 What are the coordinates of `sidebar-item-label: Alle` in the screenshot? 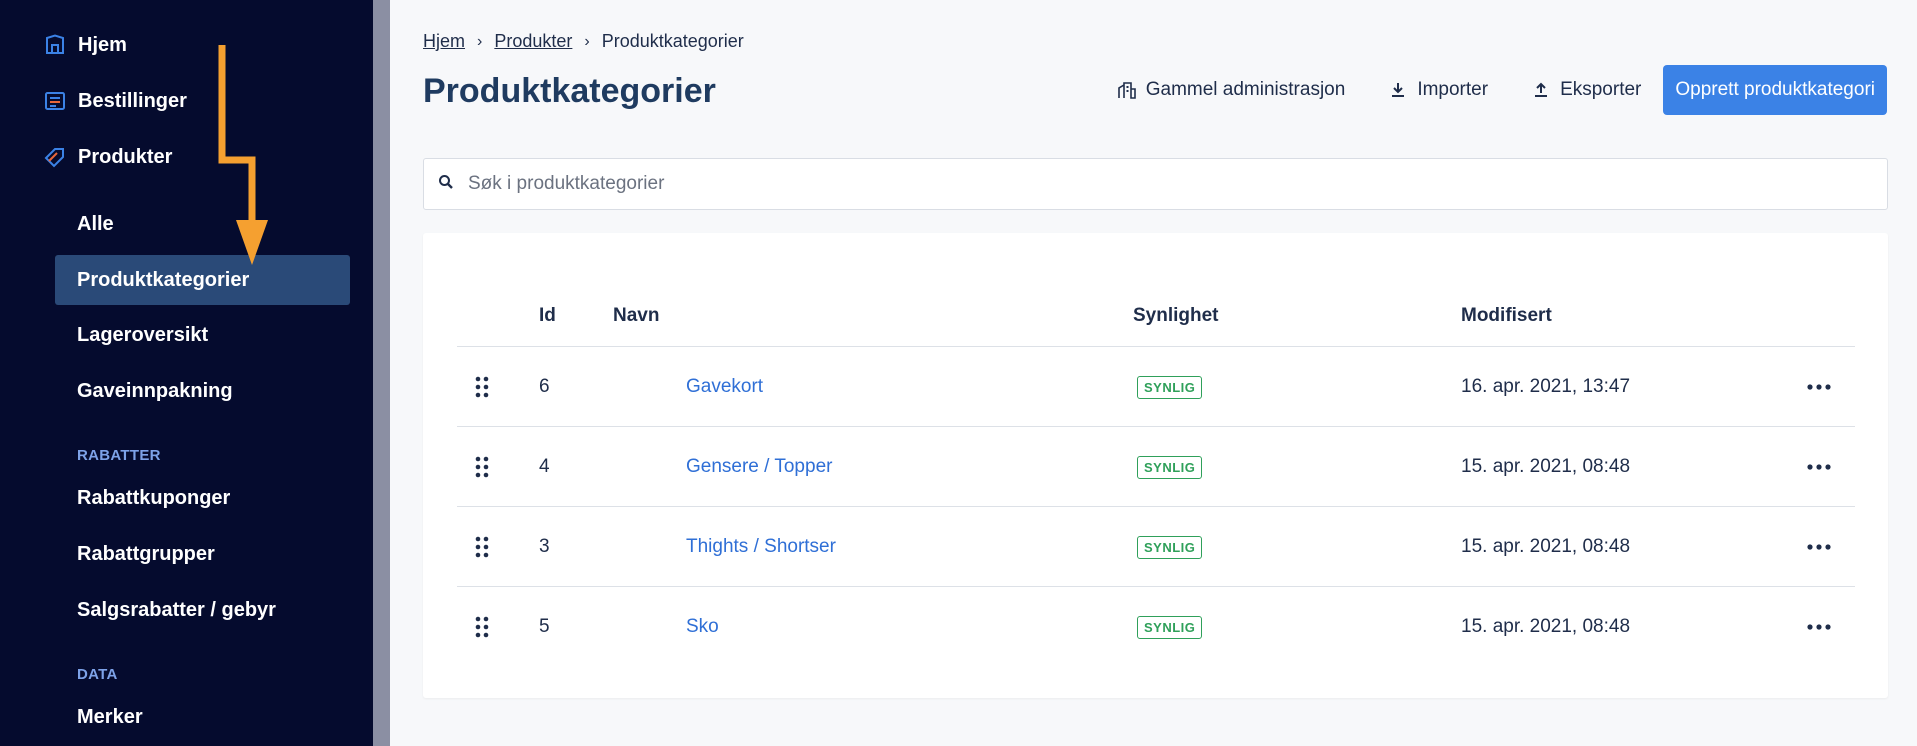 It's located at (95, 223).